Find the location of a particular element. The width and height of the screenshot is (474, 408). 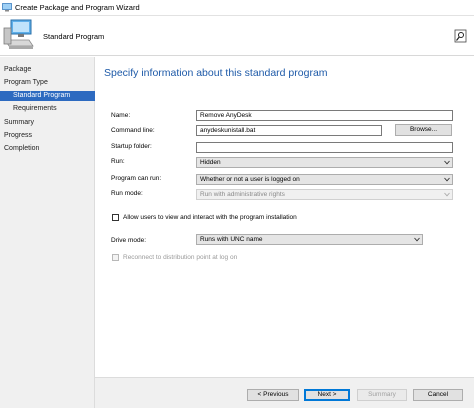

startup-folder-label: Startup folder: is located at coordinates (131, 146).